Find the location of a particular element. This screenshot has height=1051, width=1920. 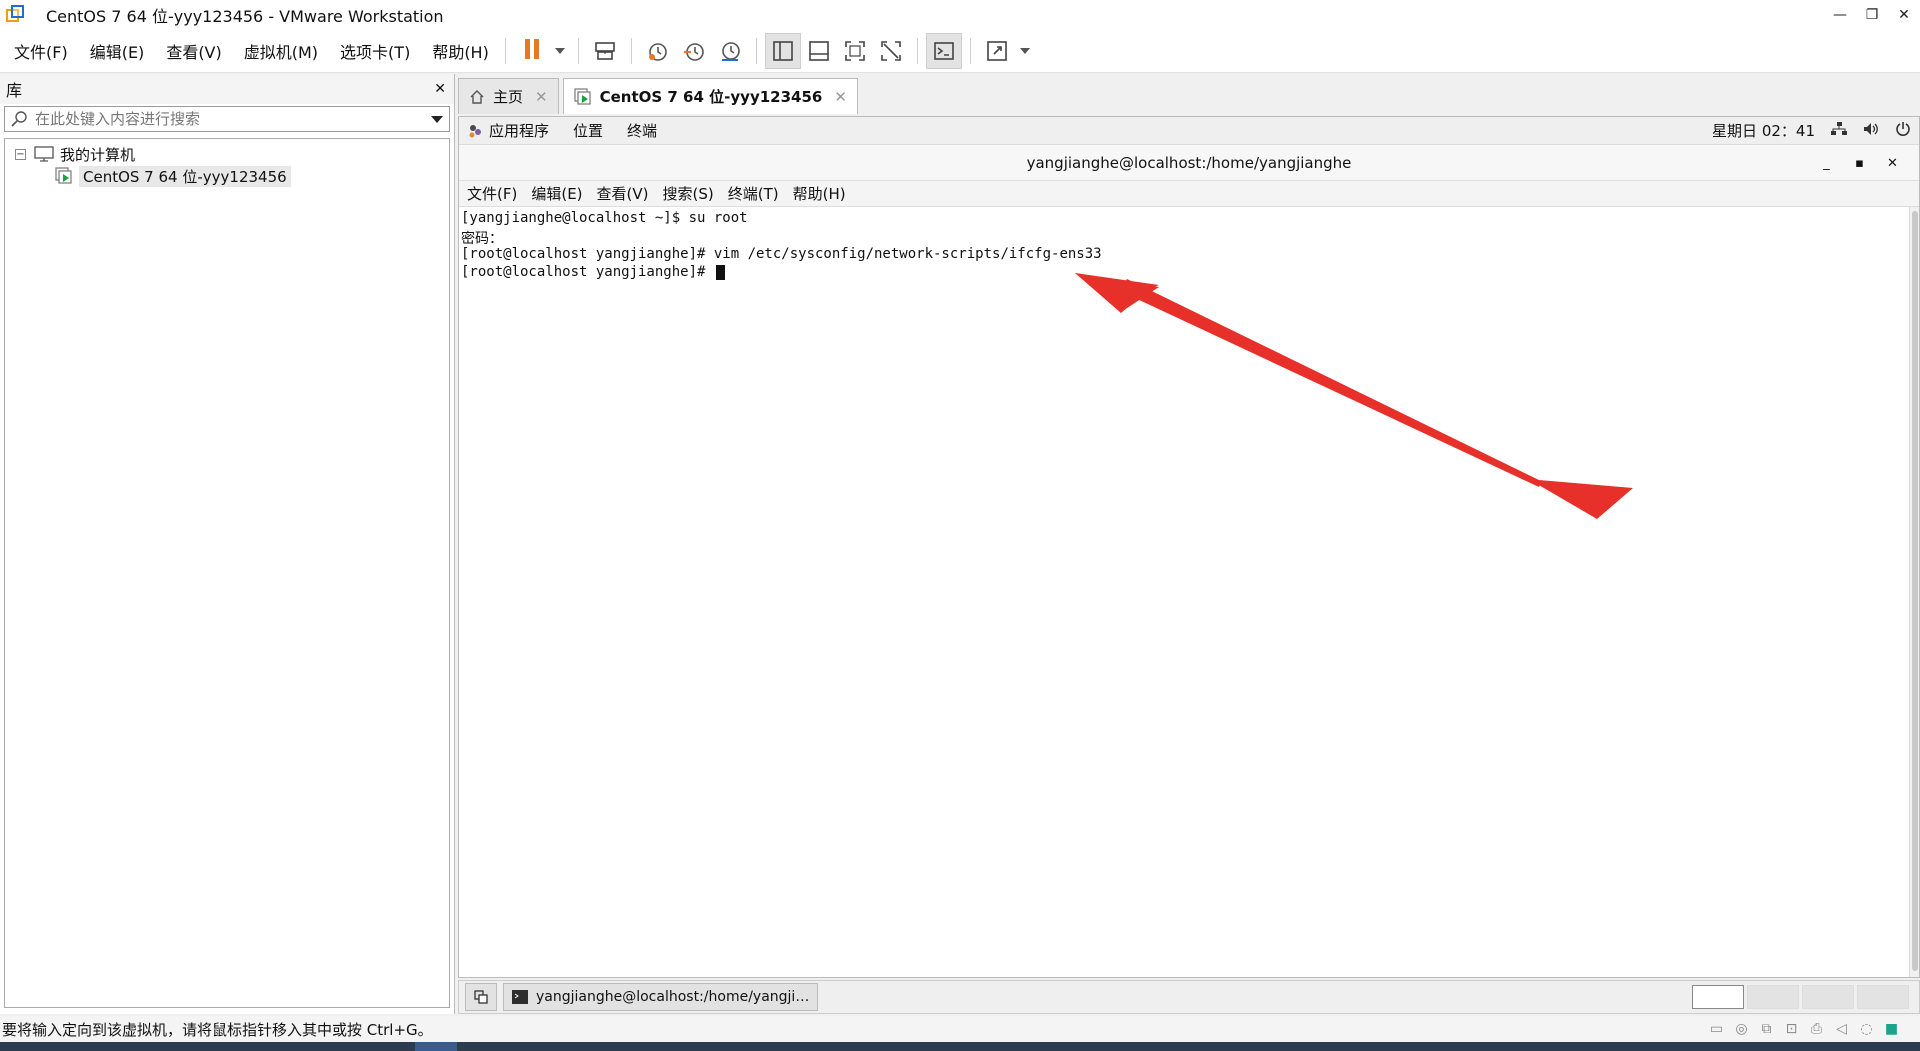

library-title: 库 is located at coordinates (14, 90).